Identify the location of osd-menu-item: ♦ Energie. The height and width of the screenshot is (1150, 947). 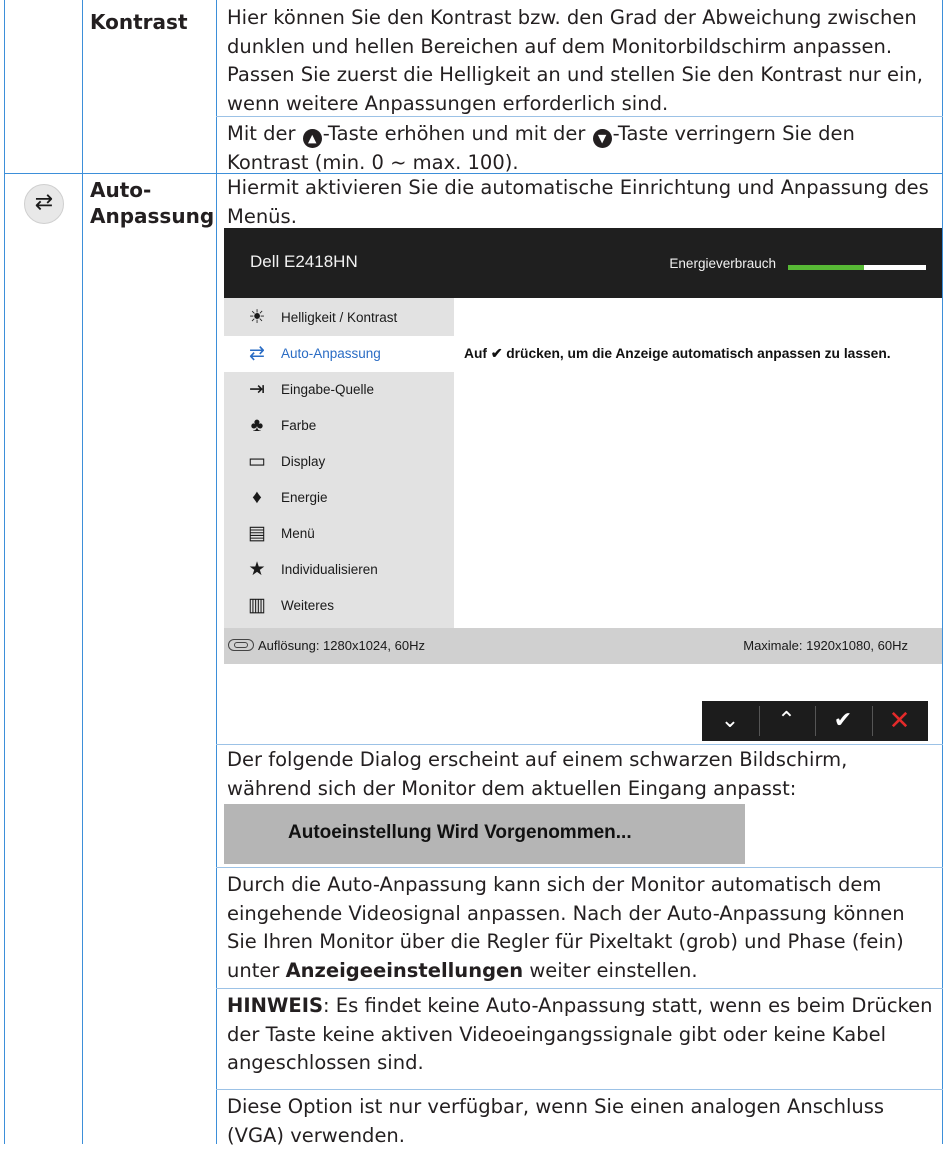
(339, 498).